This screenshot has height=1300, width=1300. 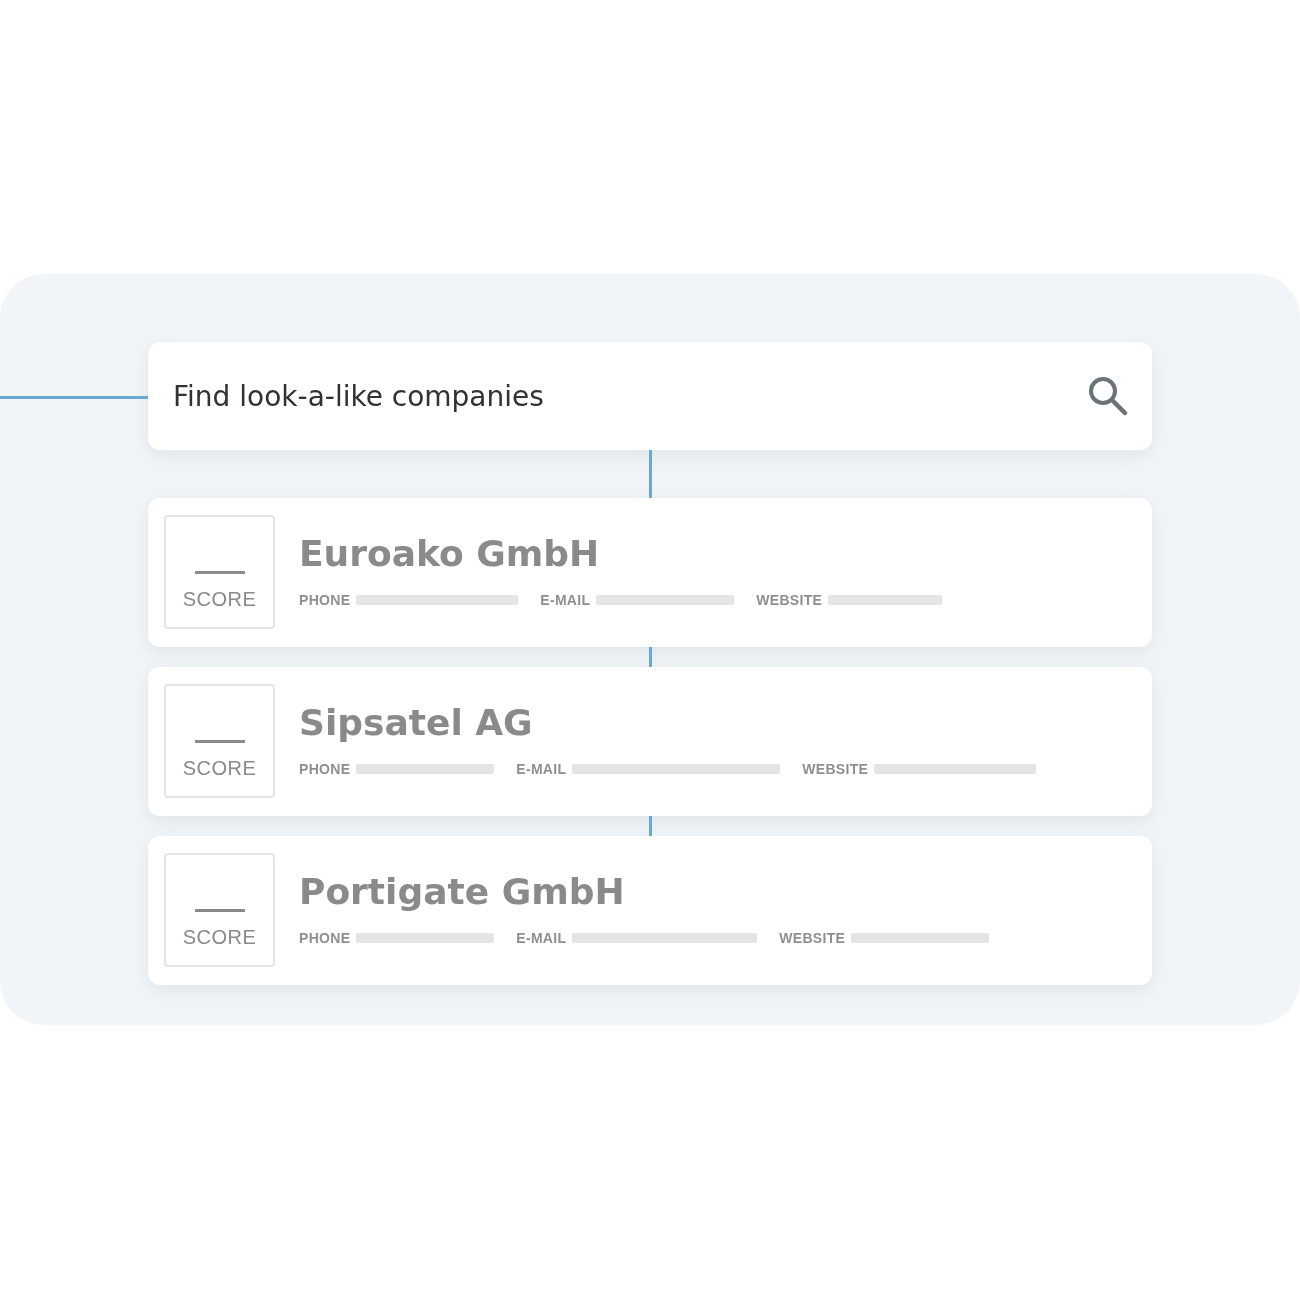 What do you see at coordinates (1108, 396) in the screenshot?
I see `search-icon` at bounding box center [1108, 396].